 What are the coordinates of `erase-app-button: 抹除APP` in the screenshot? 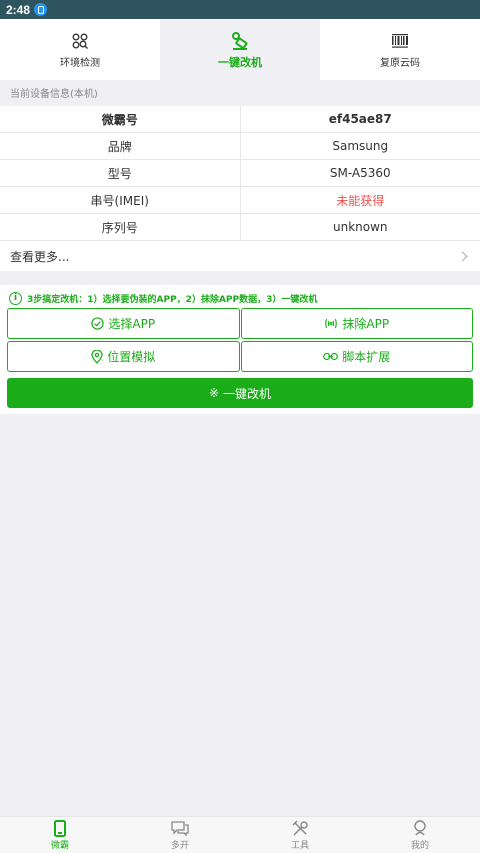 It's located at (356, 323).